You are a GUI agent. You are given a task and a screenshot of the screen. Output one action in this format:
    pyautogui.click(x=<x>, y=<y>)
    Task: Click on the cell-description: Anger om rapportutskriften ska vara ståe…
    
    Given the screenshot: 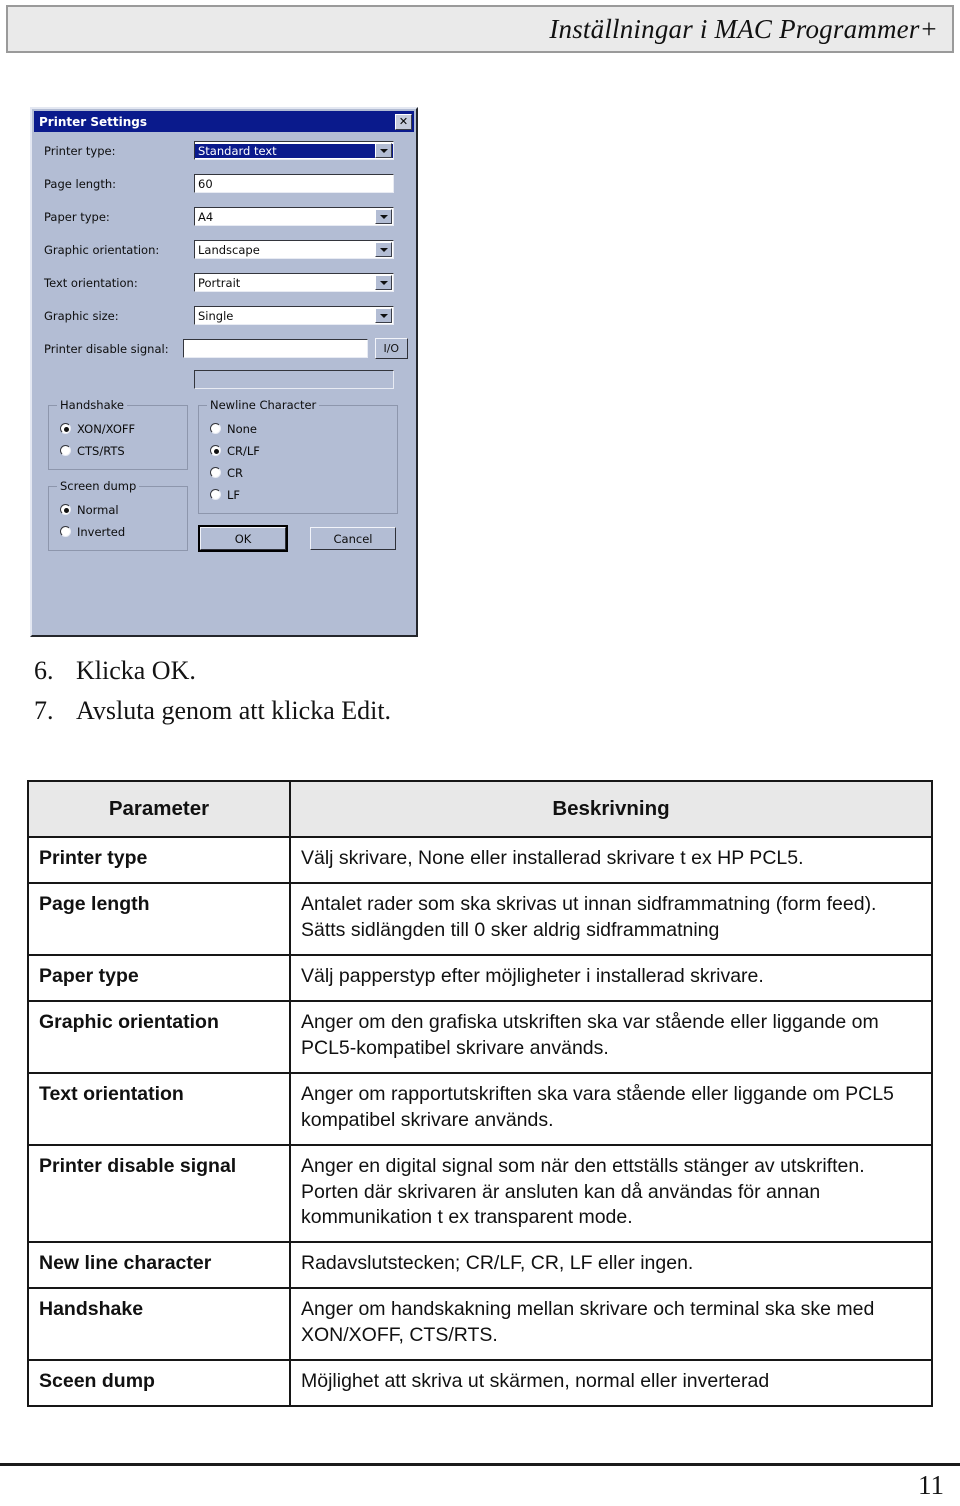 What is the action you would take?
    pyautogui.click(x=611, y=1108)
    